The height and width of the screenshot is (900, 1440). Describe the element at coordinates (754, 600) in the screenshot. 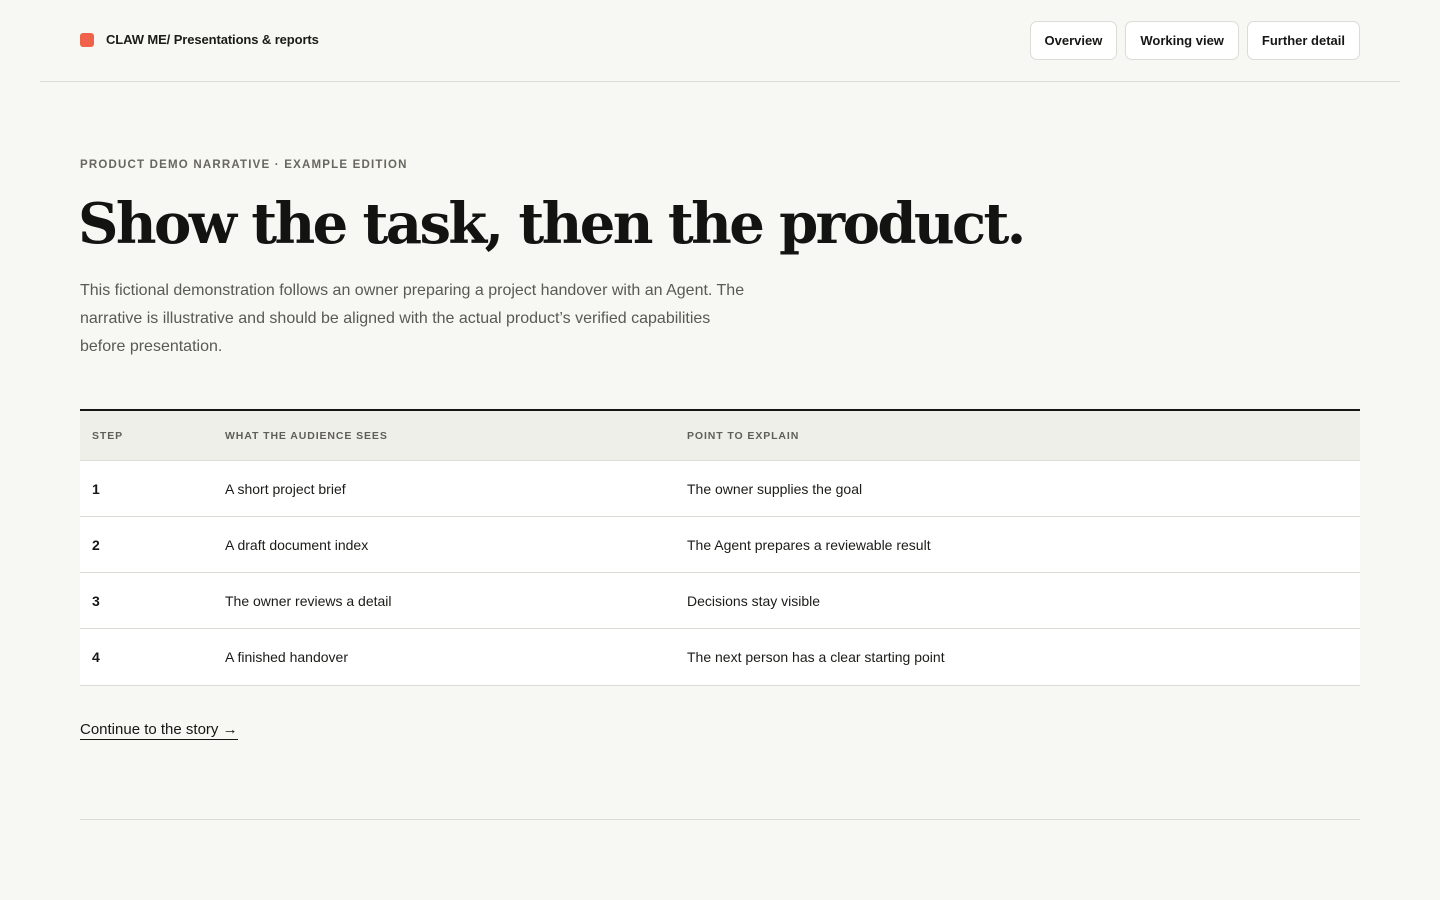

I see `point-to-explain-cell: Decisions stay visible` at that location.